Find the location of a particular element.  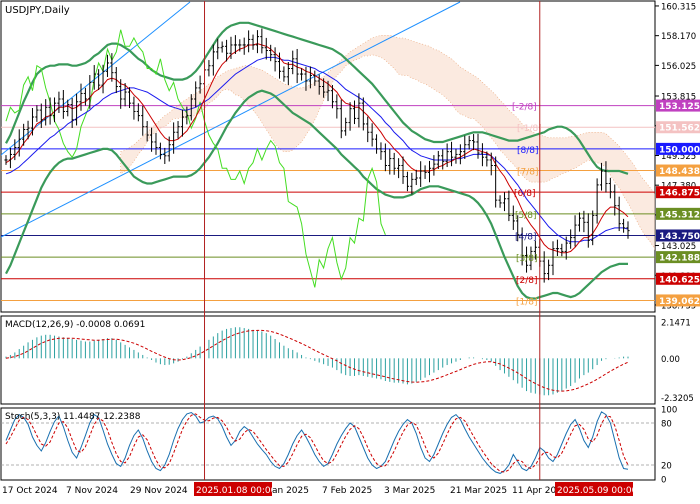

murrey-label-[4/8]: [4/8] is located at coordinates (526, 237).